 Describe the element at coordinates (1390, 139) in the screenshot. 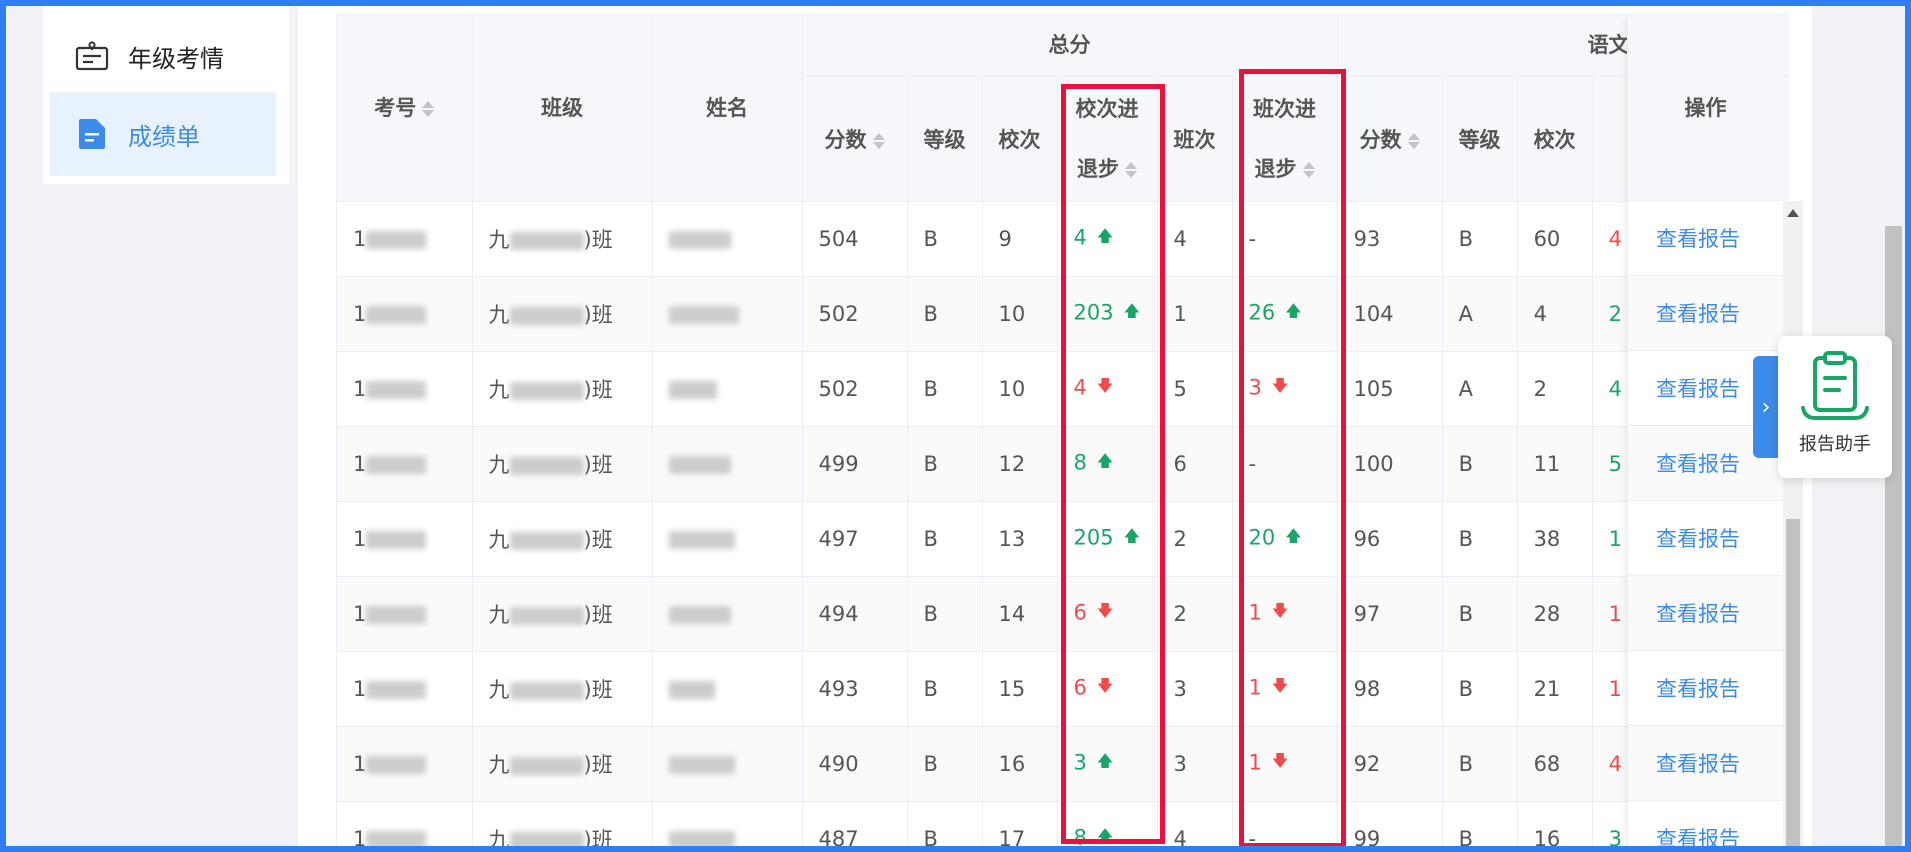

I see `col-cn-score: 分数` at that location.